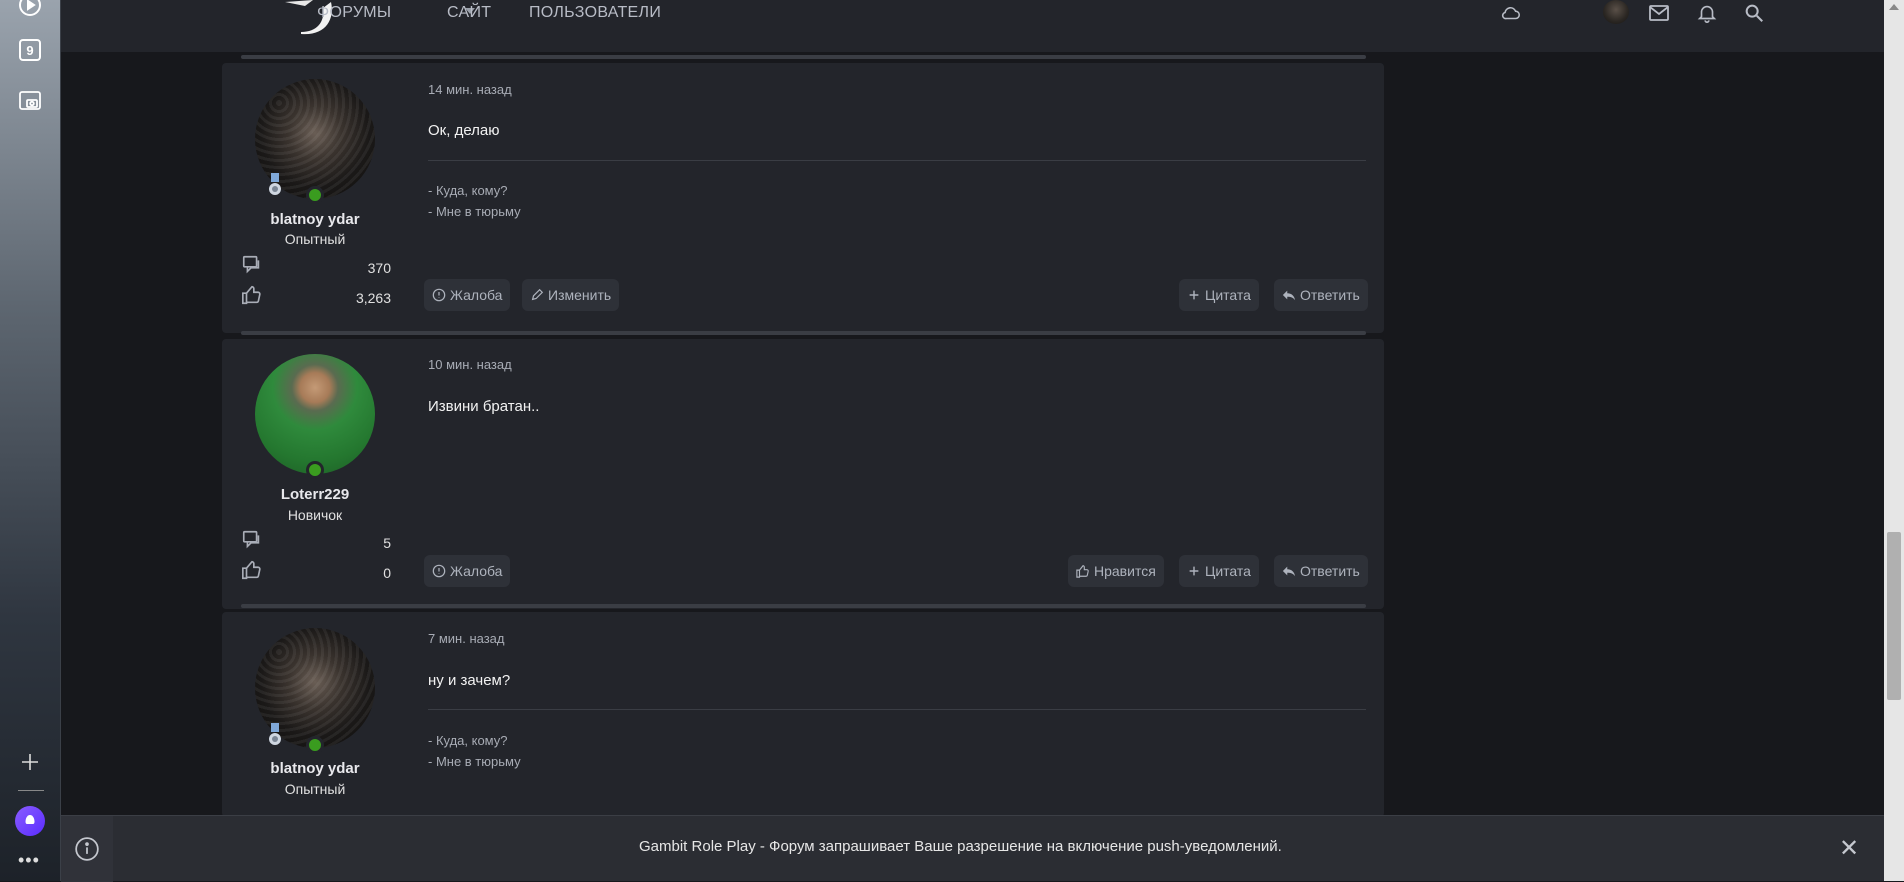  Describe the element at coordinates (484, 406) in the screenshot. I see `post-message: Извини братан..` at that location.